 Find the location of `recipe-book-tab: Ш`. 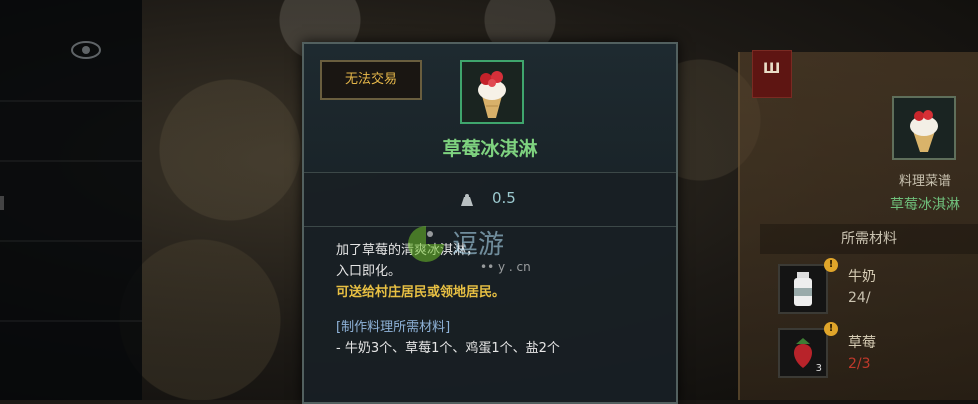

recipe-book-tab: Ш is located at coordinates (772, 74).